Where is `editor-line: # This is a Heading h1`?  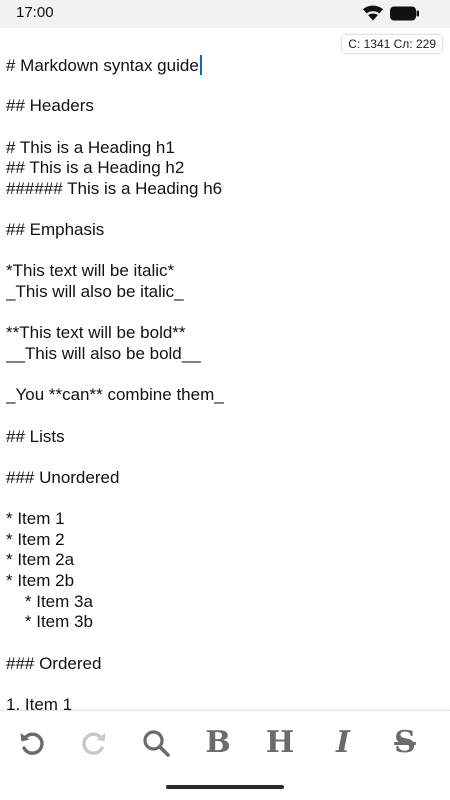 editor-line: # This is a Heading h1 is located at coordinates (90, 147).